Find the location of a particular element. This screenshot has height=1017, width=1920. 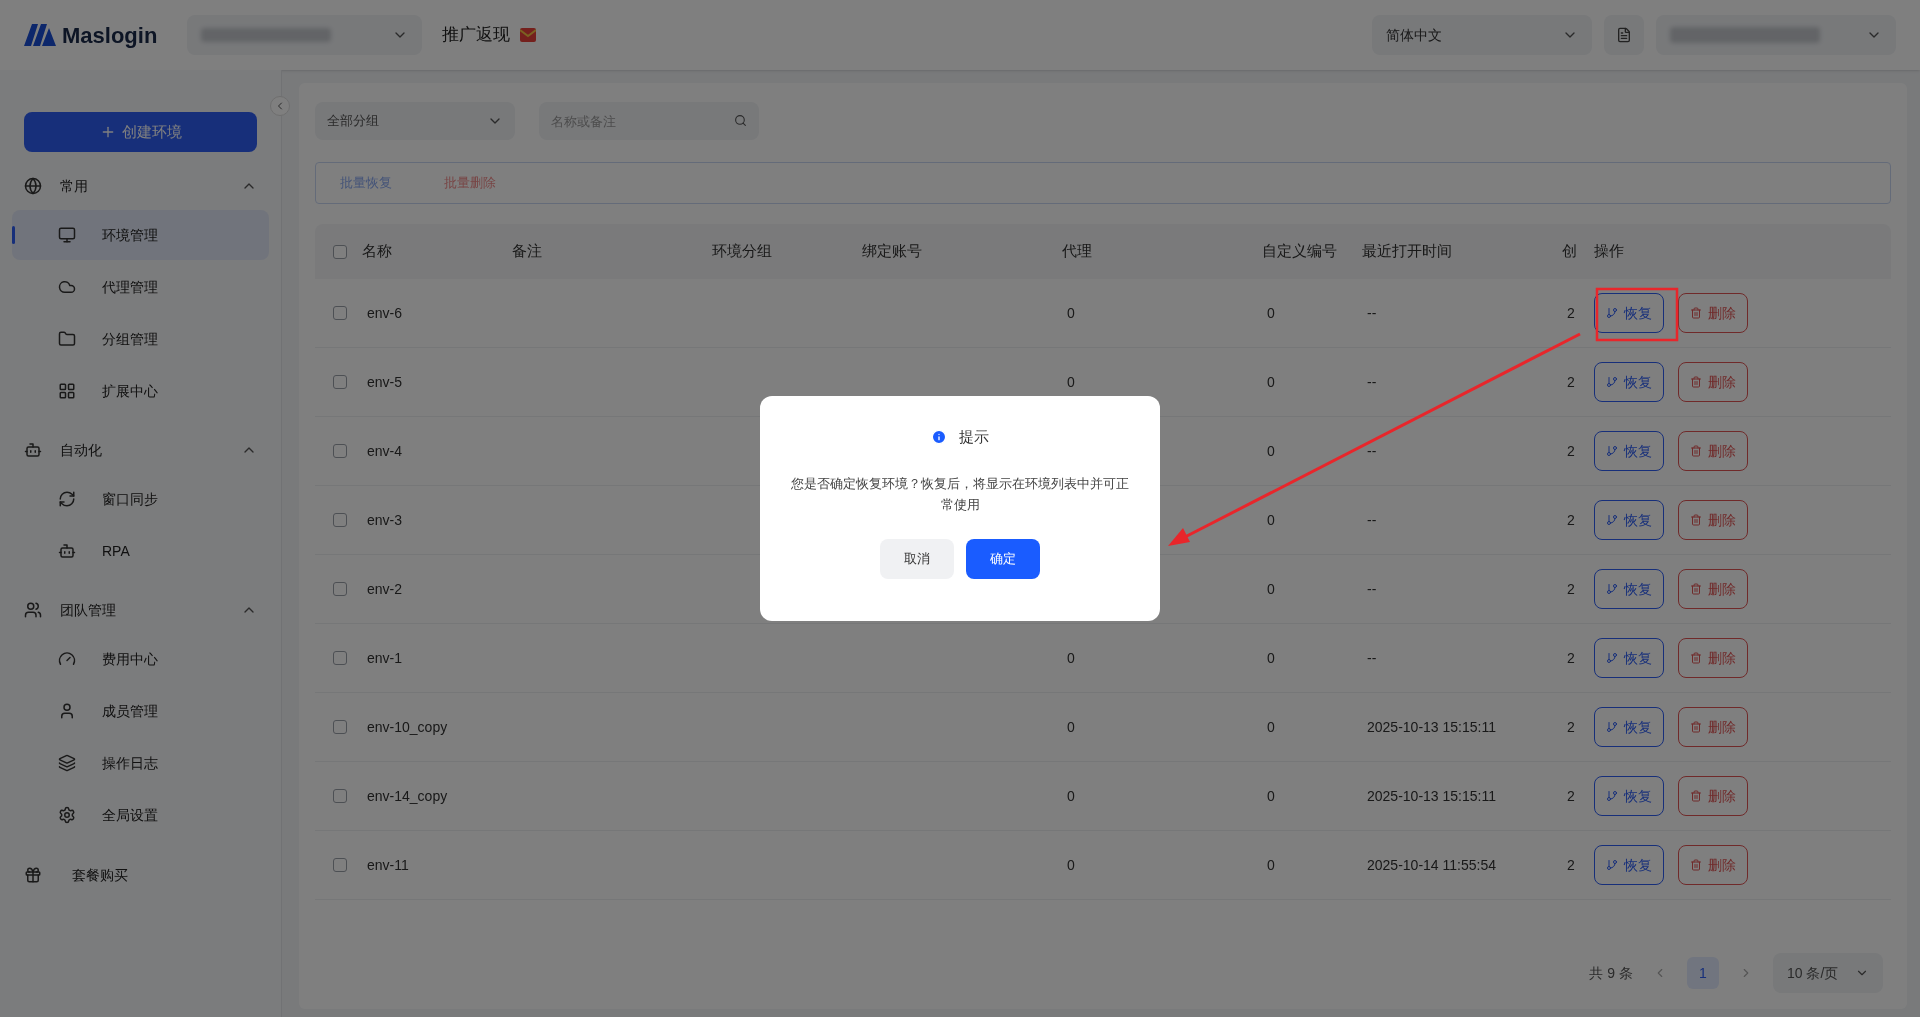

sidebar-item: 环境管理 is located at coordinates (140, 235).